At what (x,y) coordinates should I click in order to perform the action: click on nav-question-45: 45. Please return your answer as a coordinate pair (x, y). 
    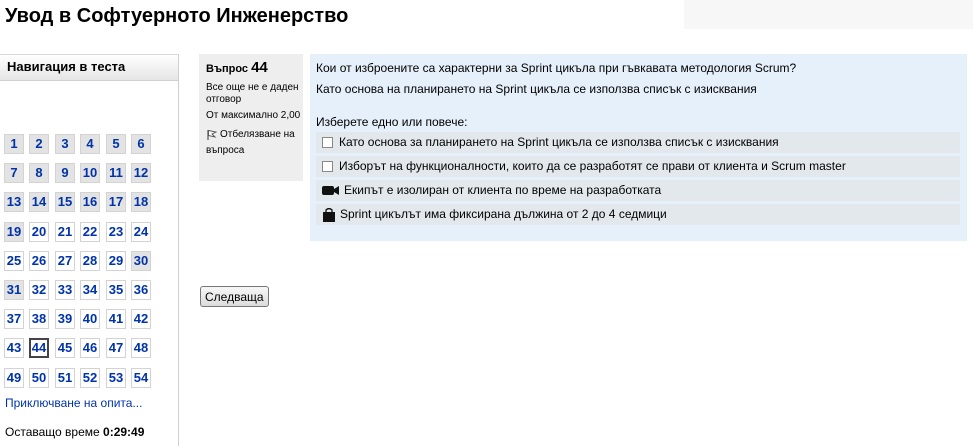
    Looking at the image, I should click on (65, 348).